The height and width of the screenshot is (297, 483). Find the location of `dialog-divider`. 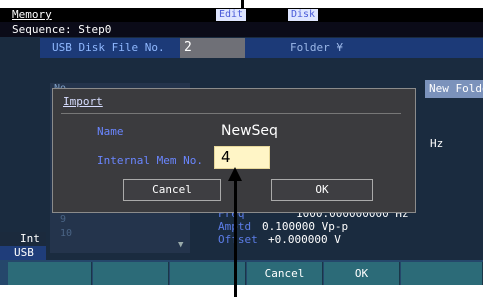

dialog-divider is located at coordinates (231, 113).